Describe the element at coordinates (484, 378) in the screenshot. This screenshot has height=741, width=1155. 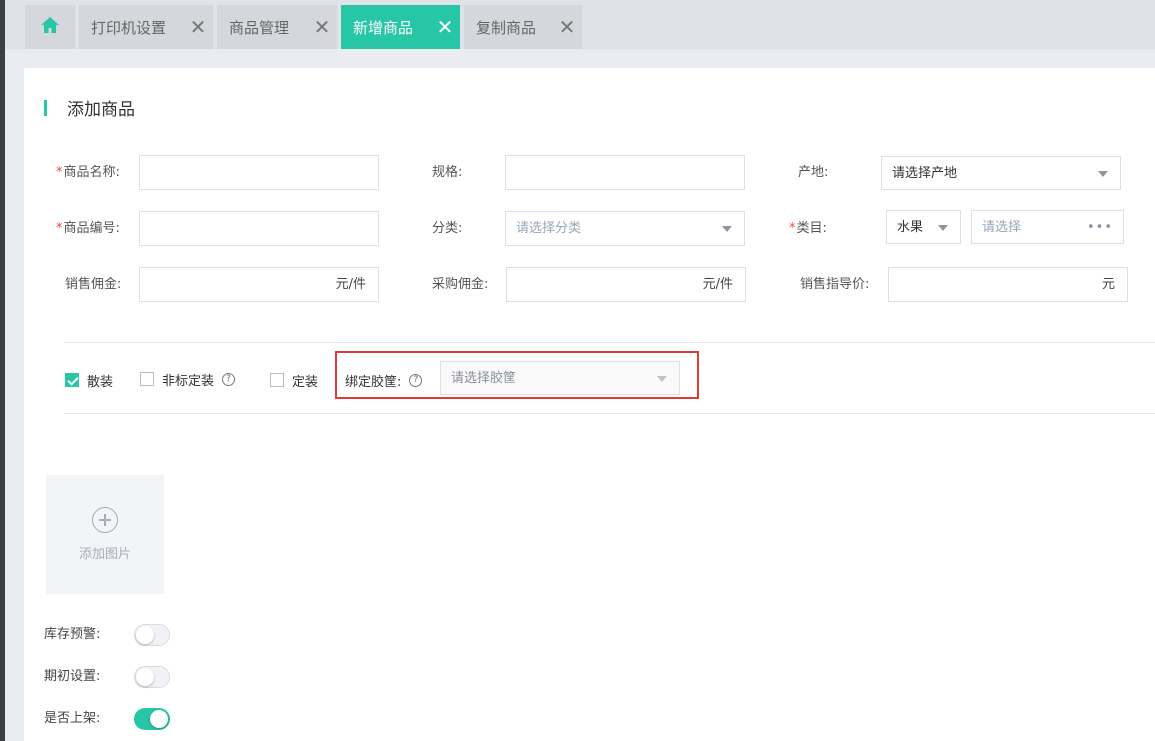
I see `bind-basket-placeholder: 请选择胶筐` at that location.